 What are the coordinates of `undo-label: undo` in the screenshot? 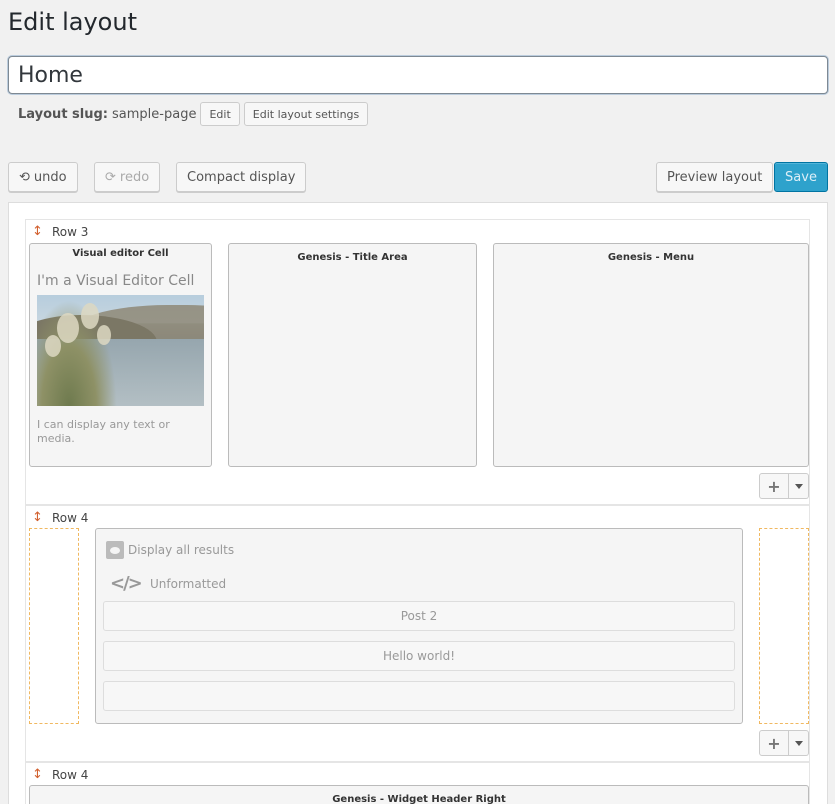 It's located at (50, 177).